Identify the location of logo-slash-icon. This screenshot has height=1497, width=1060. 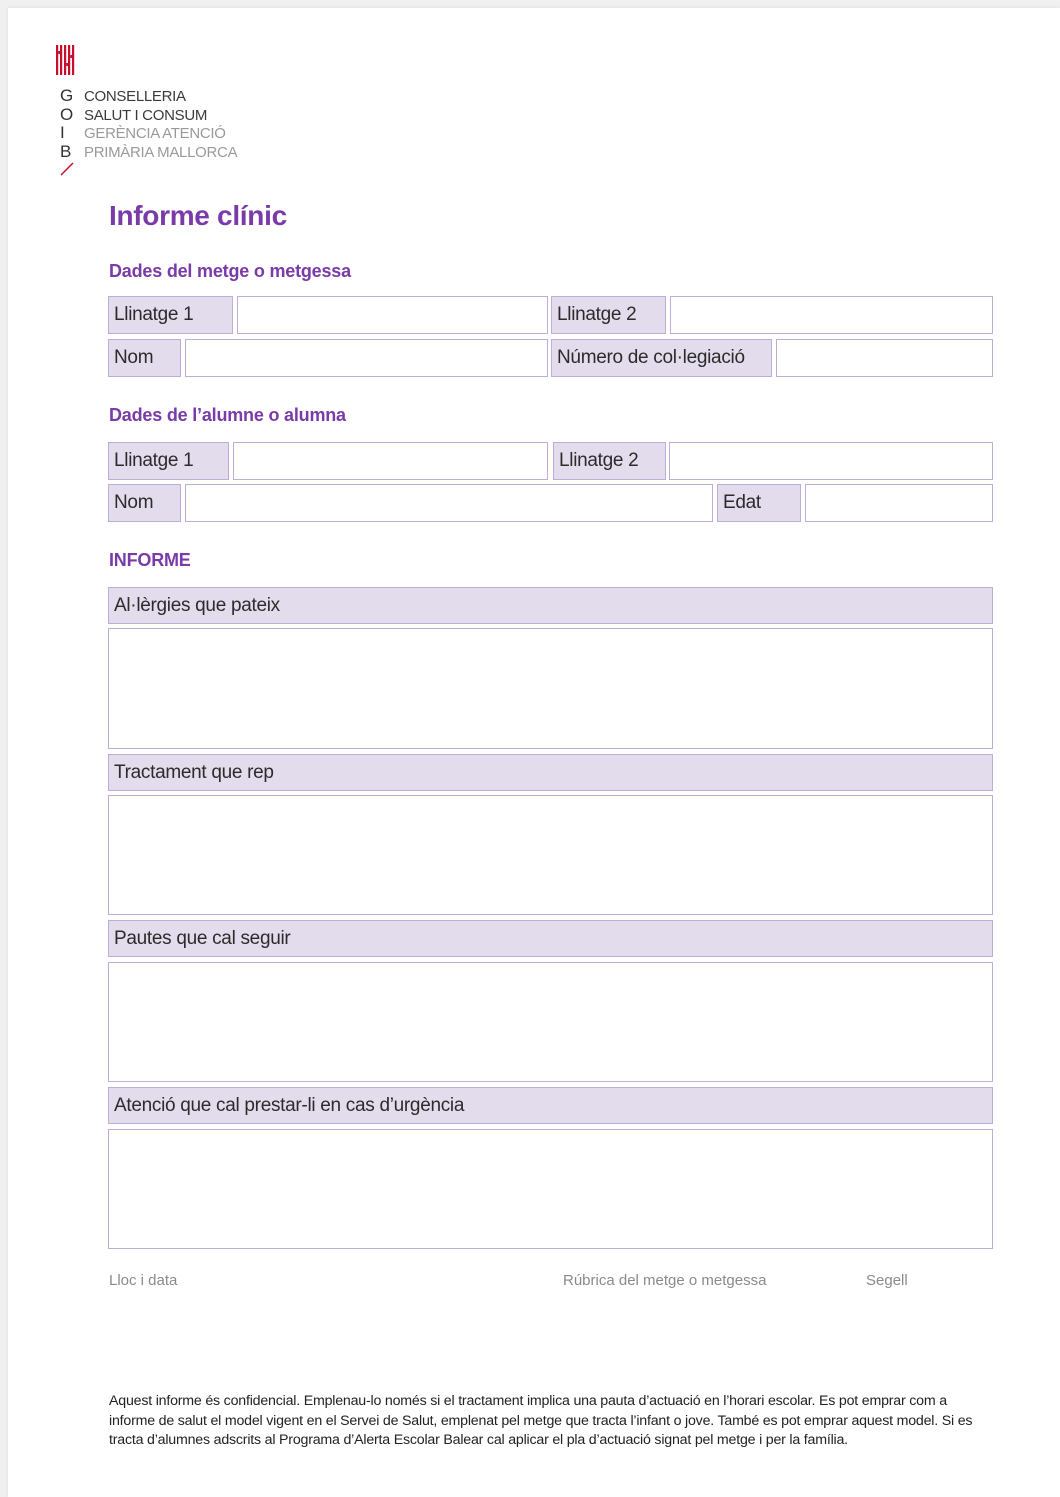
(67, 169).